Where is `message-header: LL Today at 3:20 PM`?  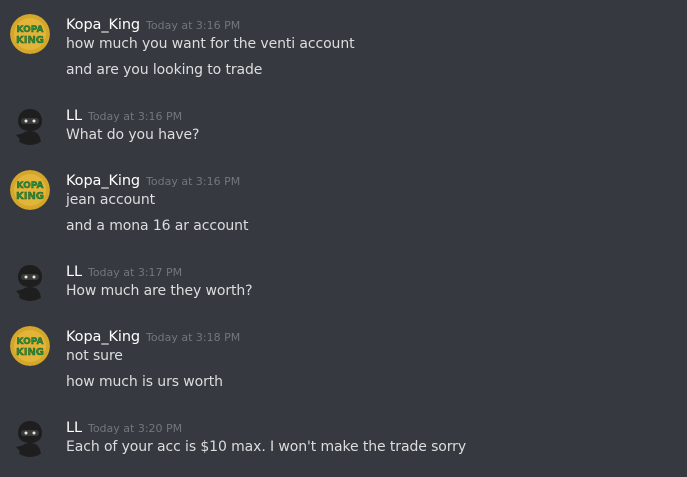 message-header: LL Today at 3:20 PM is located at coordinates (124, 427).